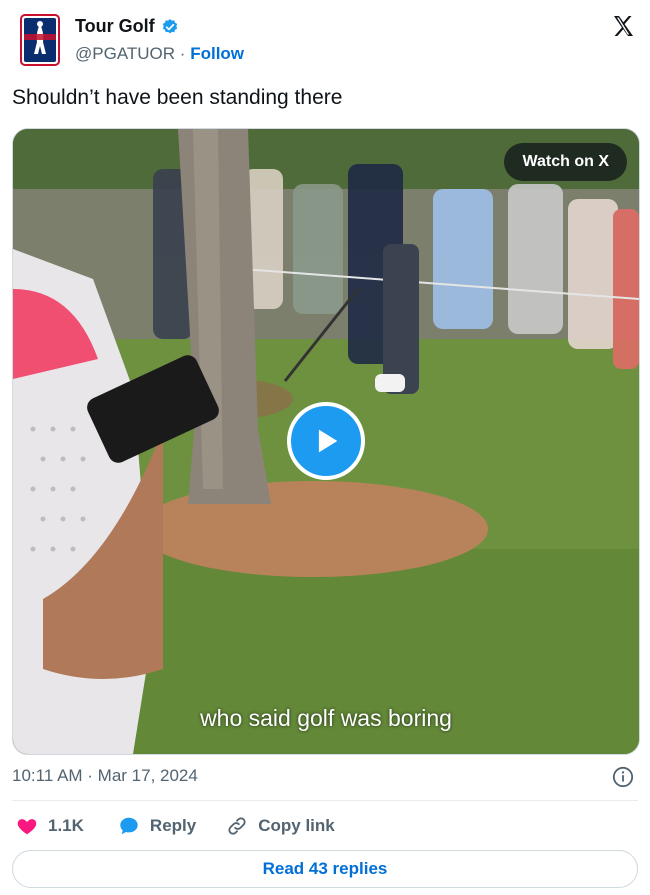  What do you see at coordinates (623, 26) in the screenshot?
I see `x-logo-icon` at bounding box center [623, 26].